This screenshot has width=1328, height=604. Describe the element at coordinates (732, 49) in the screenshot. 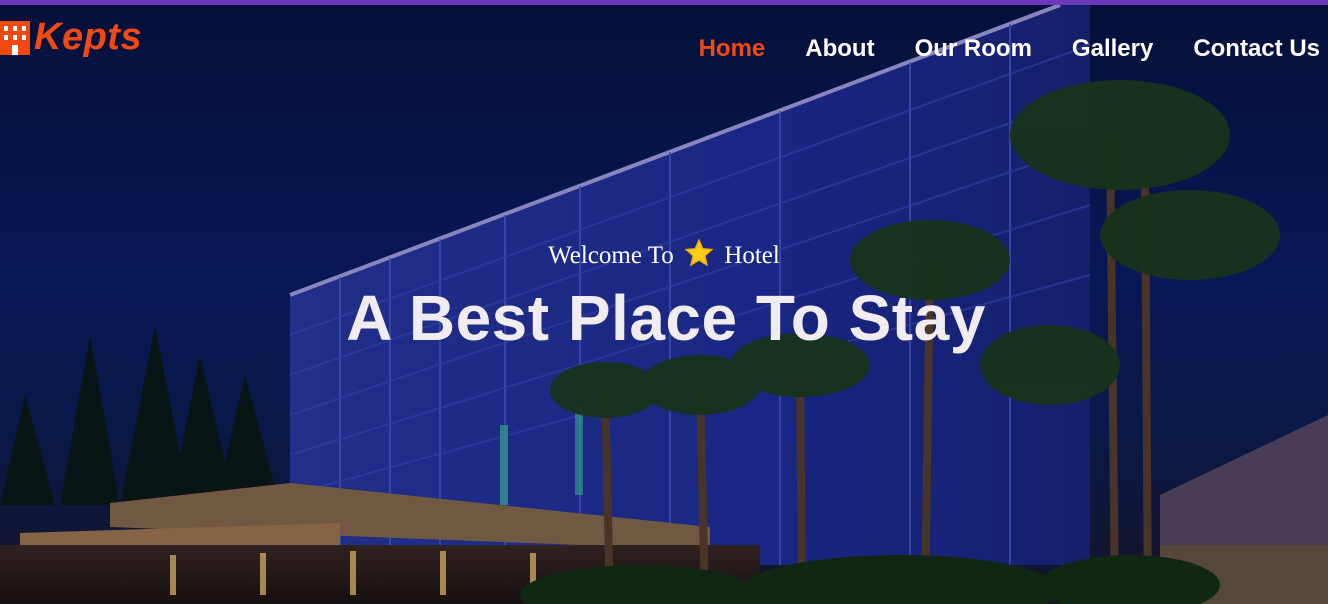

I see `nav-item-home: Home` at that location.